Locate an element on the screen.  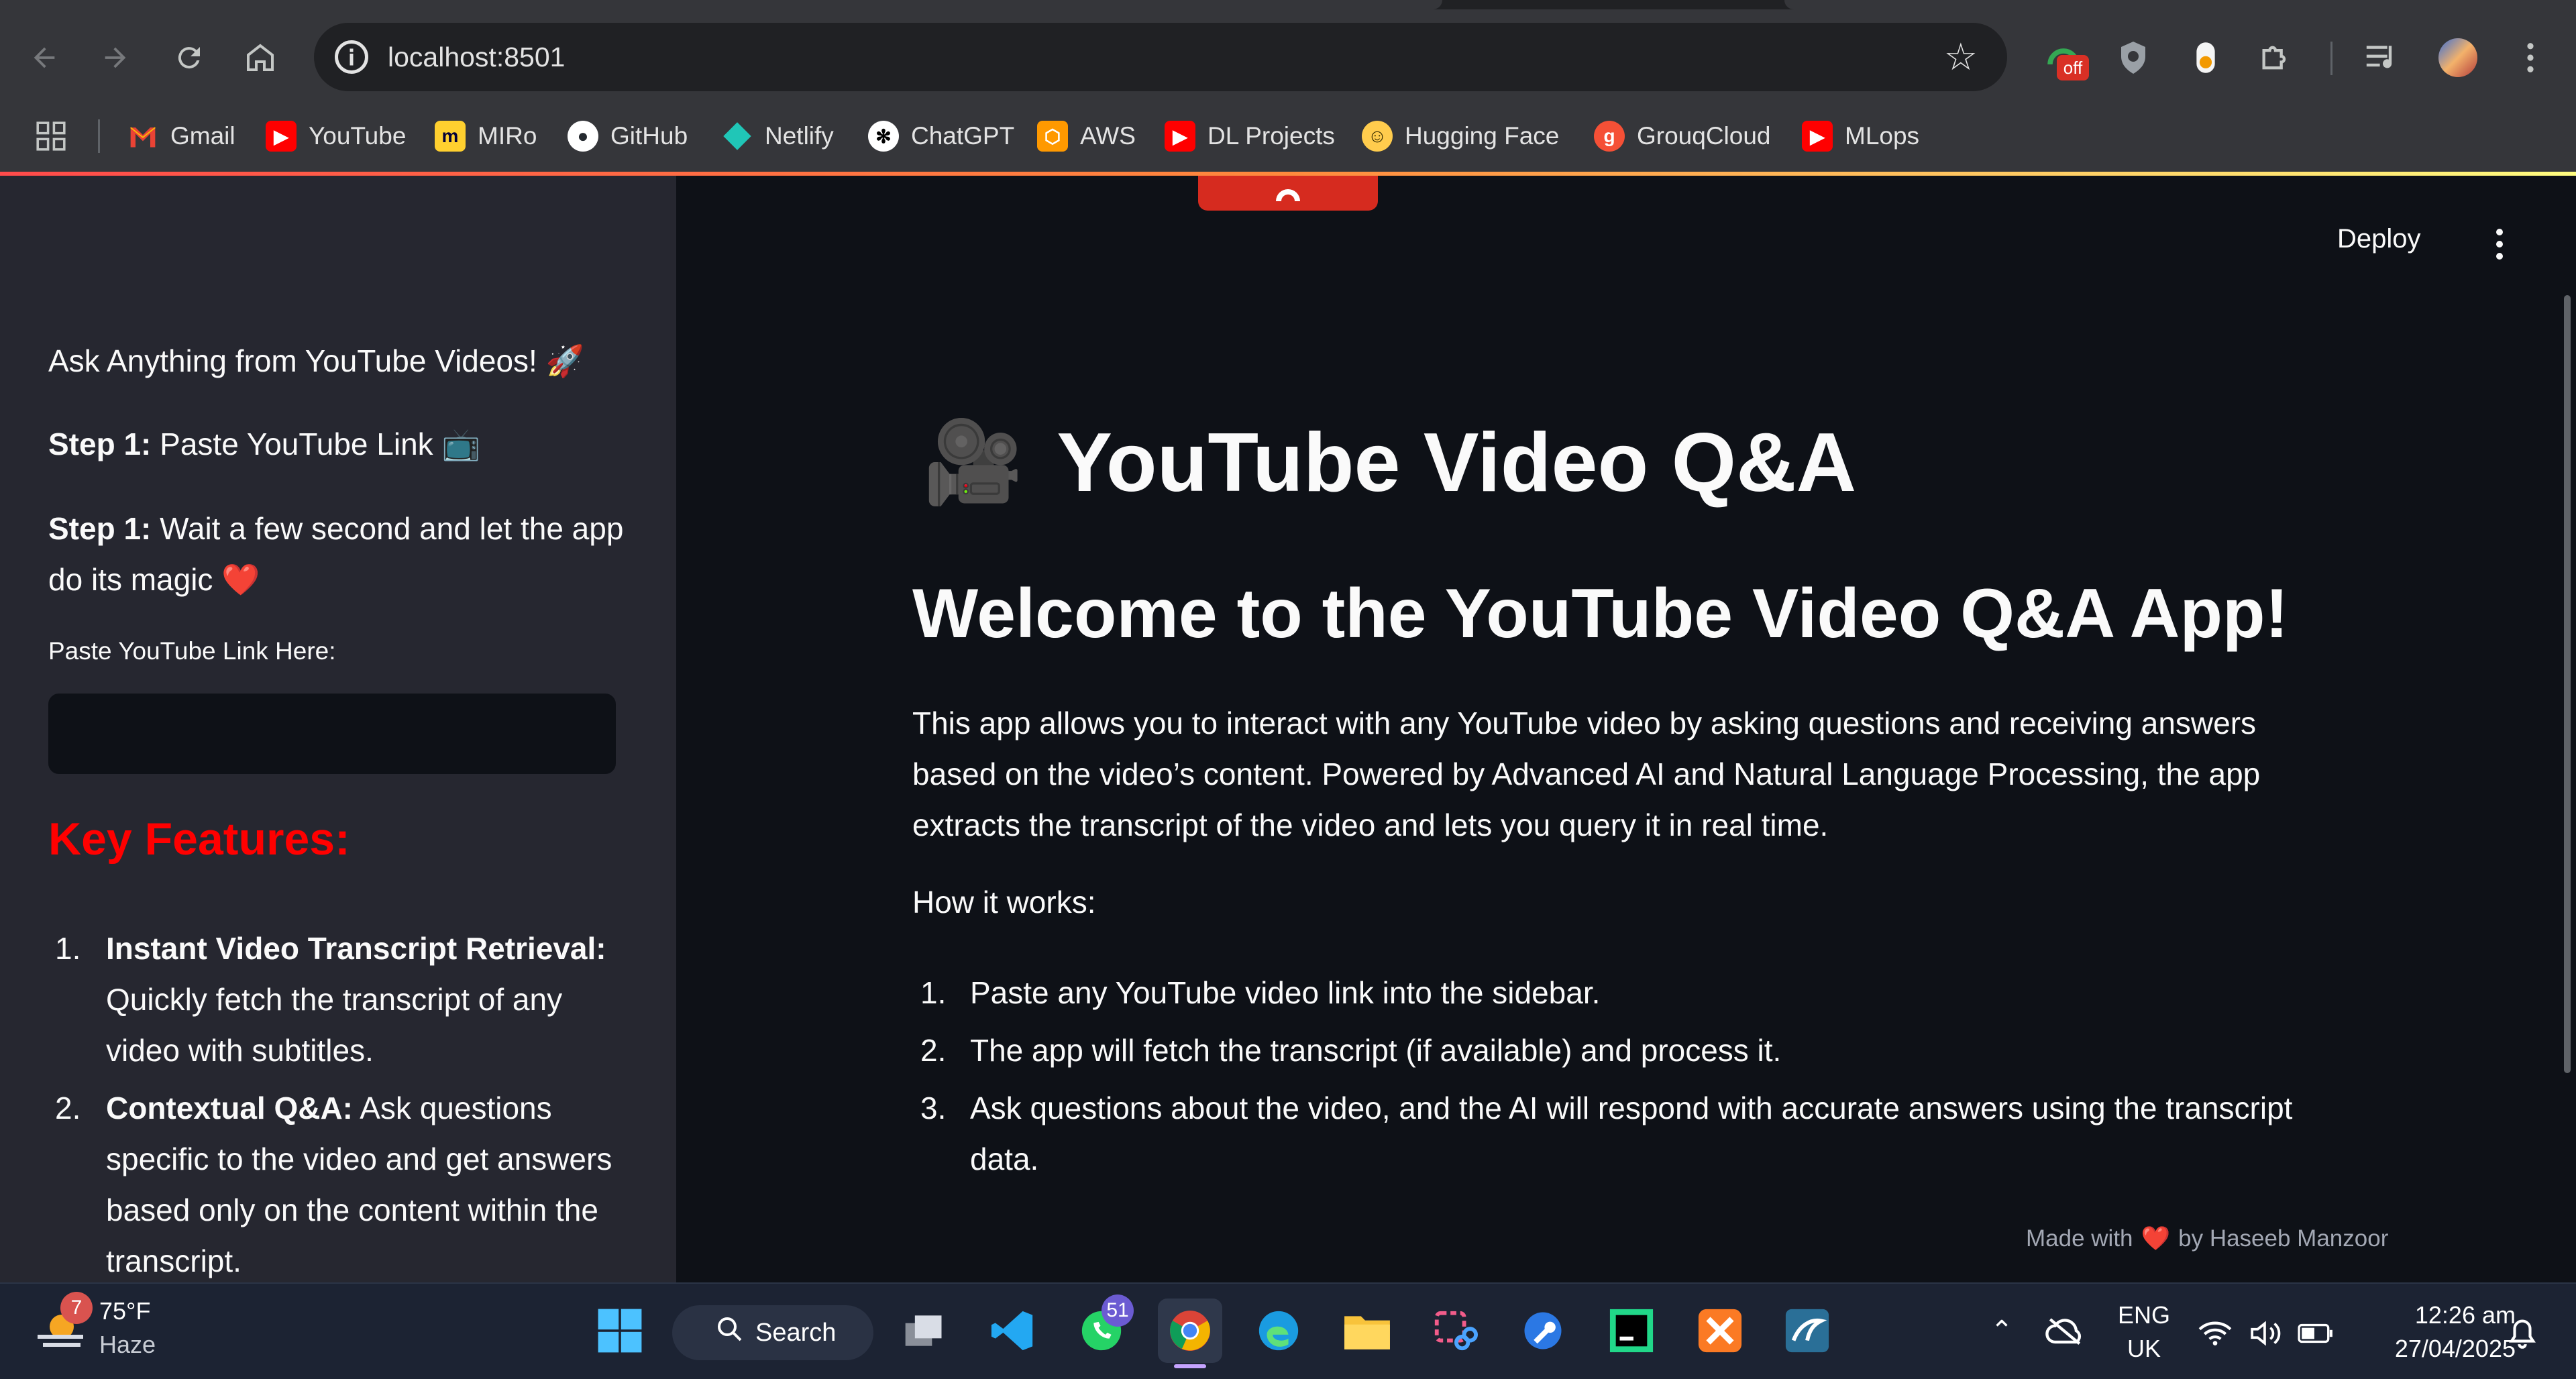
clock-date: 27/04/2025 is located at coordinates (2455, 1348).